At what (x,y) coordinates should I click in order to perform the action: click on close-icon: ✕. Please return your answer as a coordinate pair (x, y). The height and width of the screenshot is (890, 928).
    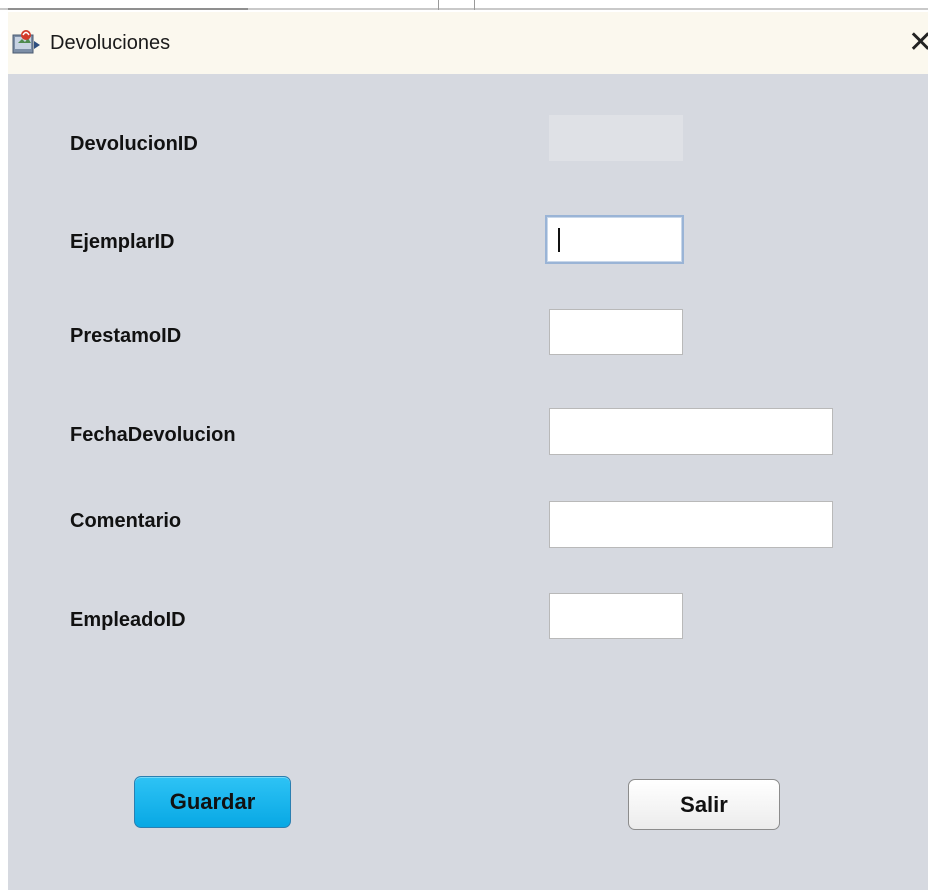
    Looking at the image, I should click on (918, 42).